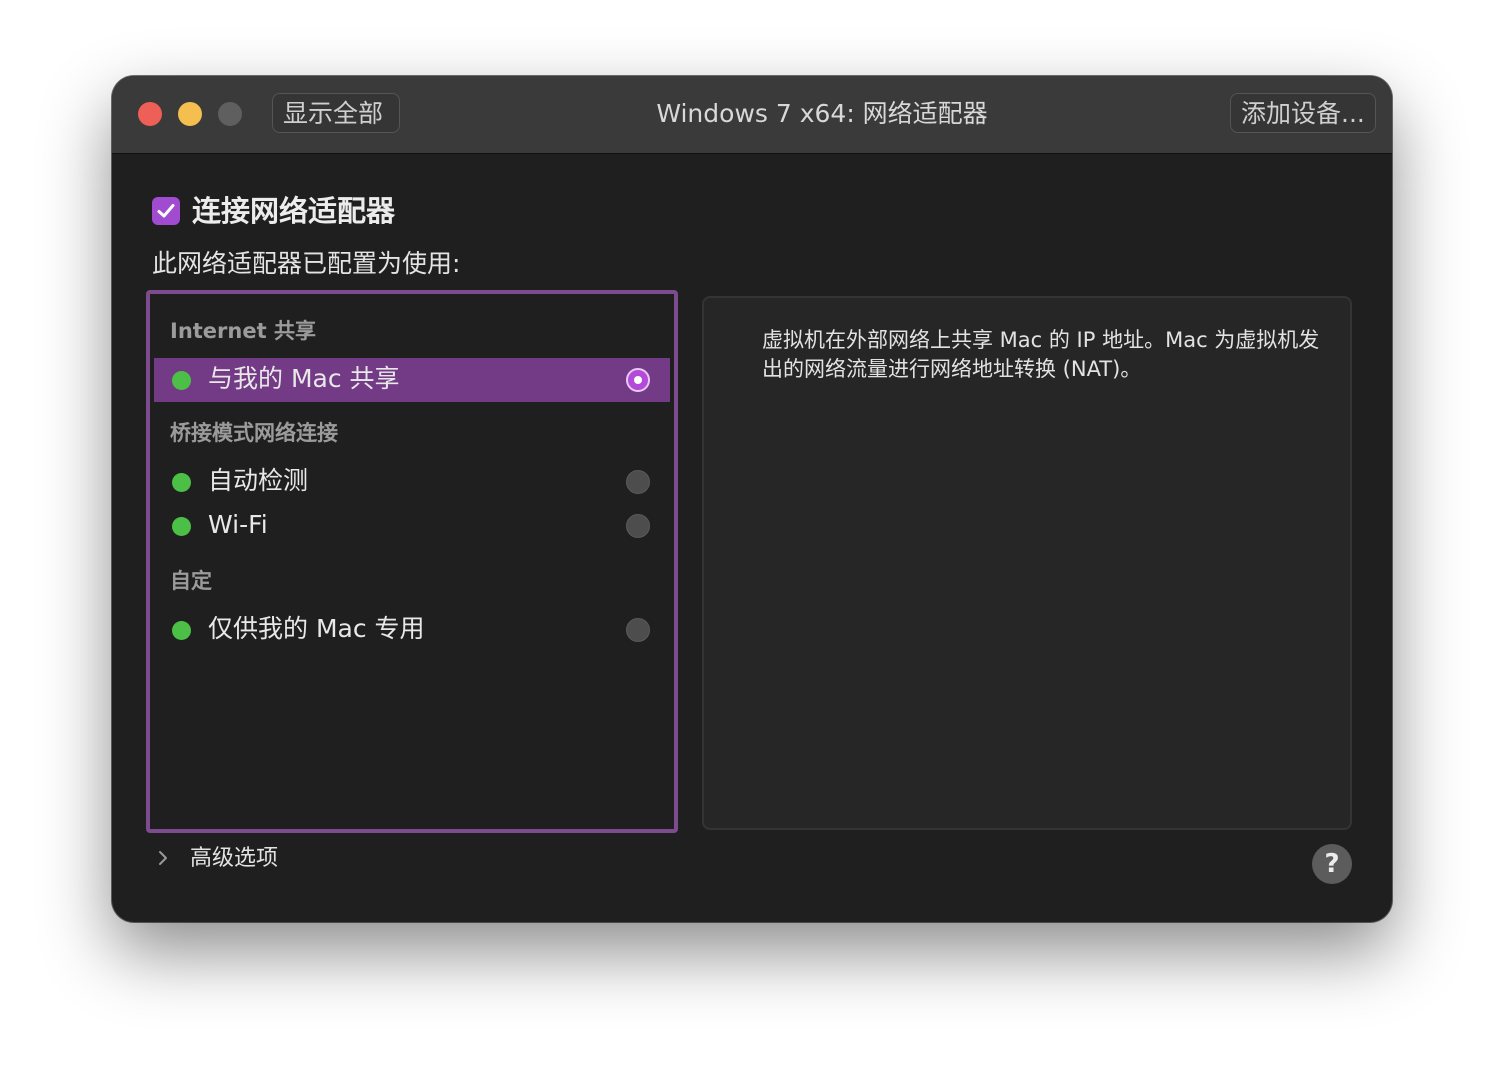  Describe the element at coordinates (234, 859) in the screenshot. I see `advanced-options-toggle: 高级选项` at that location.